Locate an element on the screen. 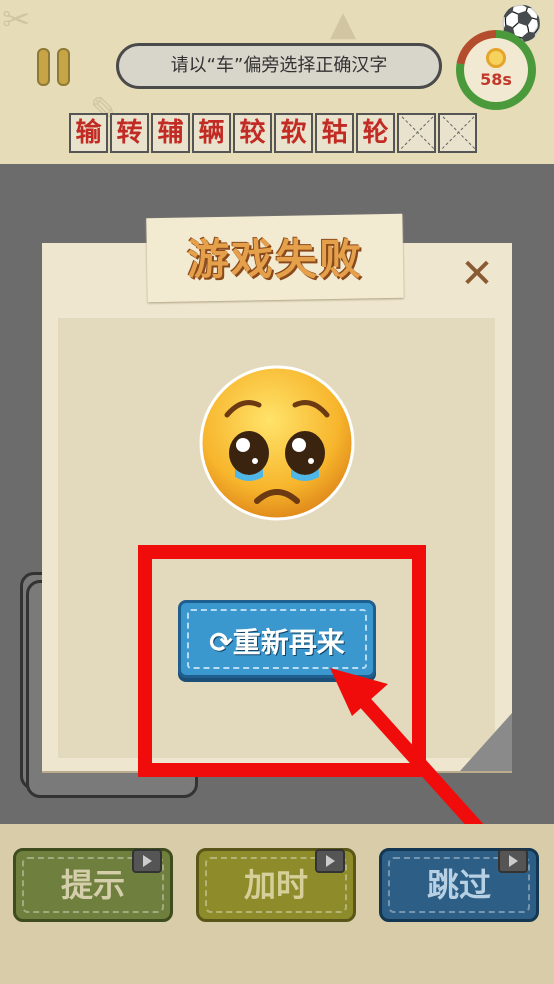 The width and height of the screenshot is (554, 984). skip-button: 跳过 is located at coordinates (459, 885).